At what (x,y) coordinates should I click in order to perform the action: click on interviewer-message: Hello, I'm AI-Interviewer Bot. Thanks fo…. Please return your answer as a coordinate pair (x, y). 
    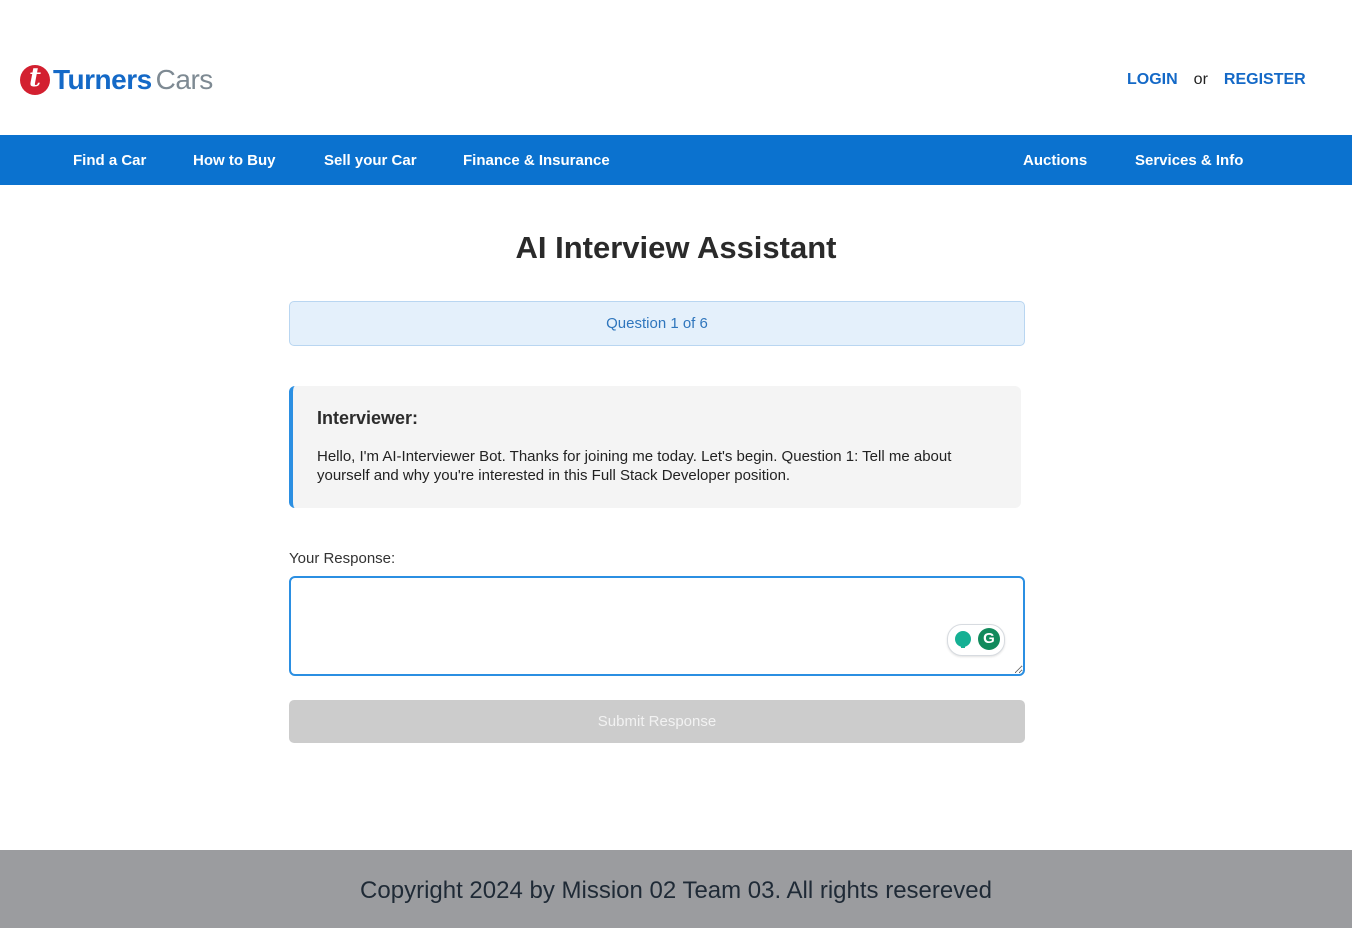
    Looking at the image, I should click on (634, 466).